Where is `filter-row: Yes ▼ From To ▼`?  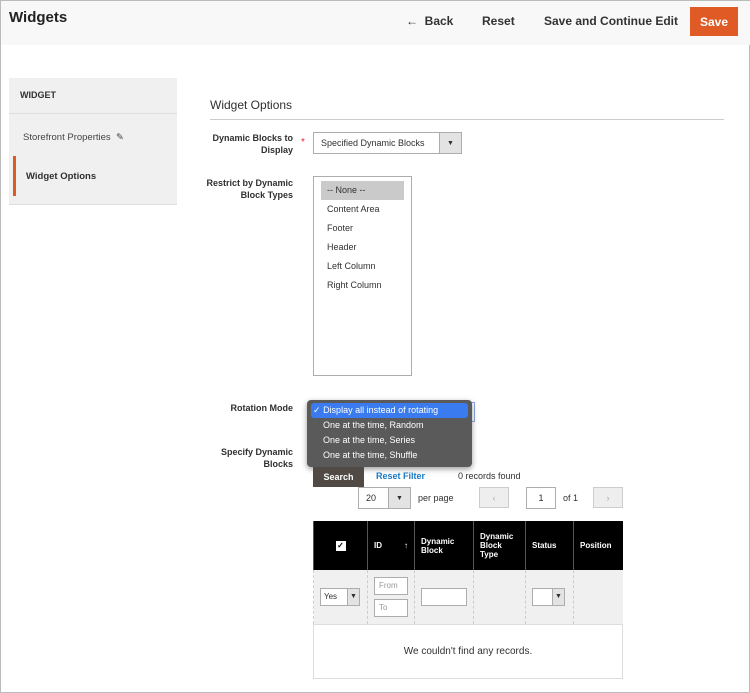
filter-row: Yes ▼ From To ▼ is located at coordinates (468, 597).